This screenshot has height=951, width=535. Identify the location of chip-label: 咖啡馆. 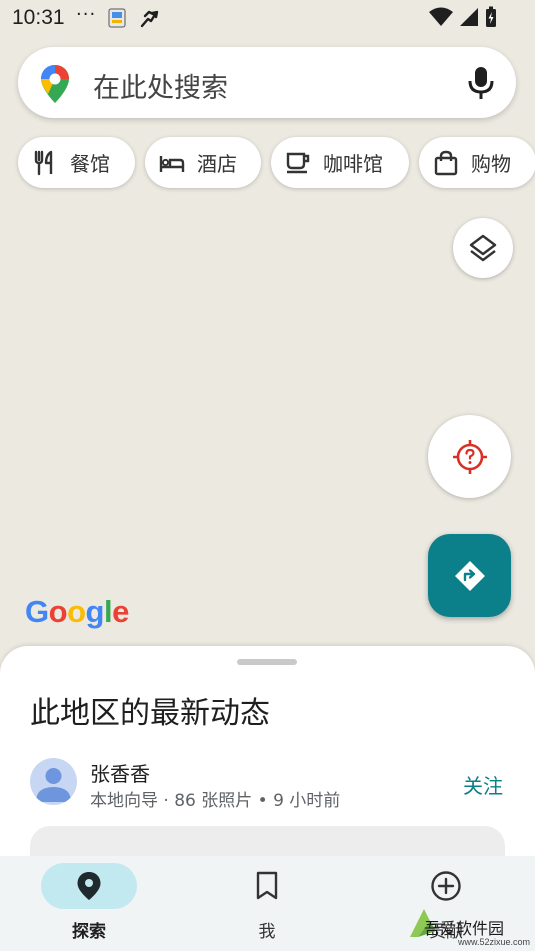
(353, 164).